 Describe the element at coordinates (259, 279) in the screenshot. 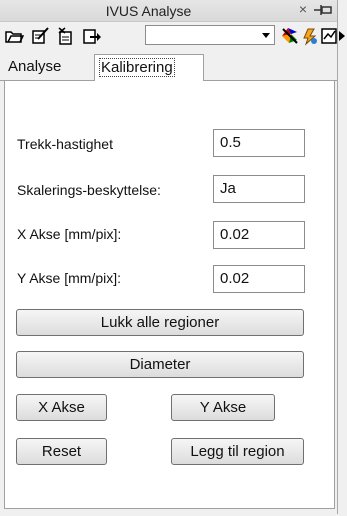

I see `y-akse-field: 0.02` at that location.